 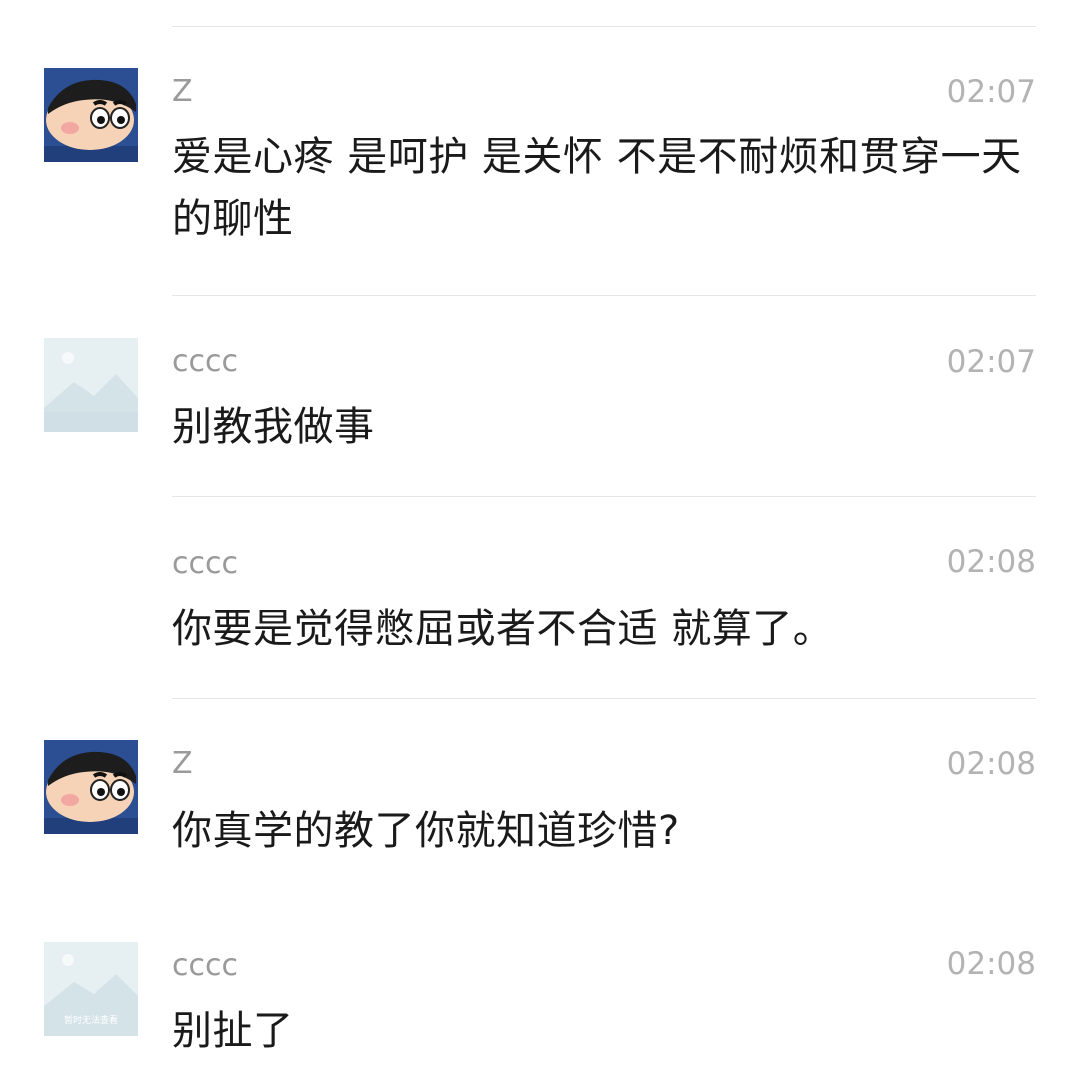 What do you see at coordinates (233, 1031) in the screenshot?
I see `message-text: 别扯了` at bounding box center [233, 1031].